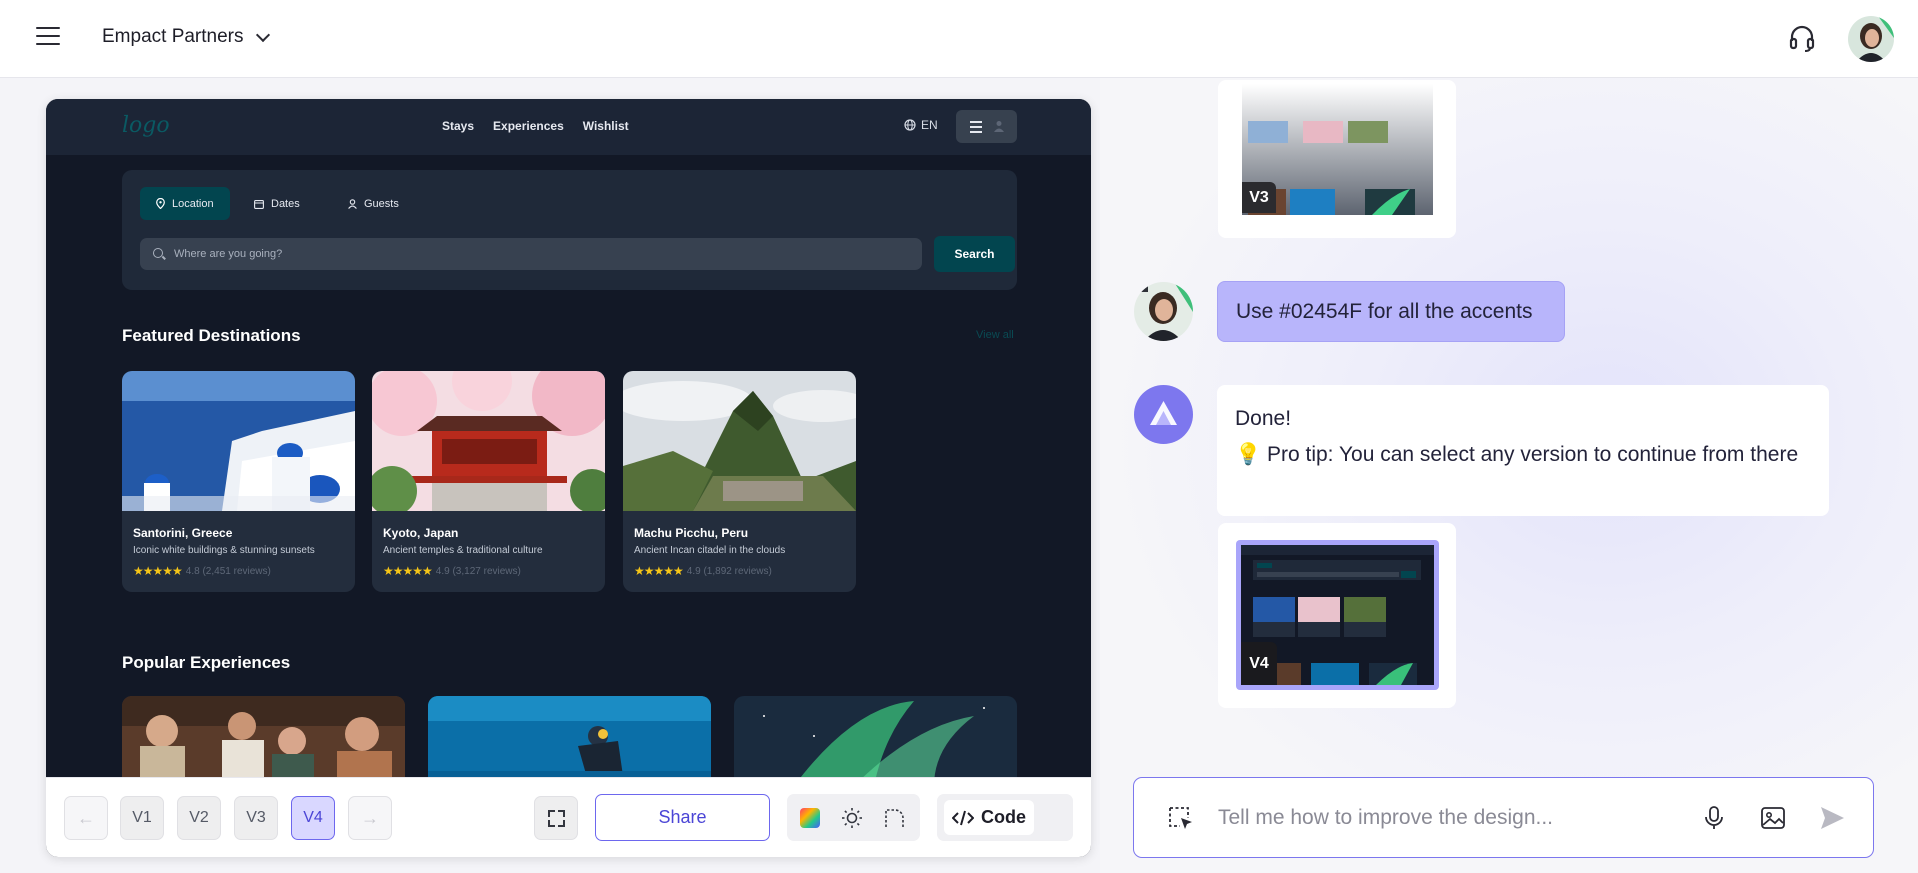 The width and height of the screenshot is (1918, 873). I want to click on next-version-button: →, so click(370, 818).